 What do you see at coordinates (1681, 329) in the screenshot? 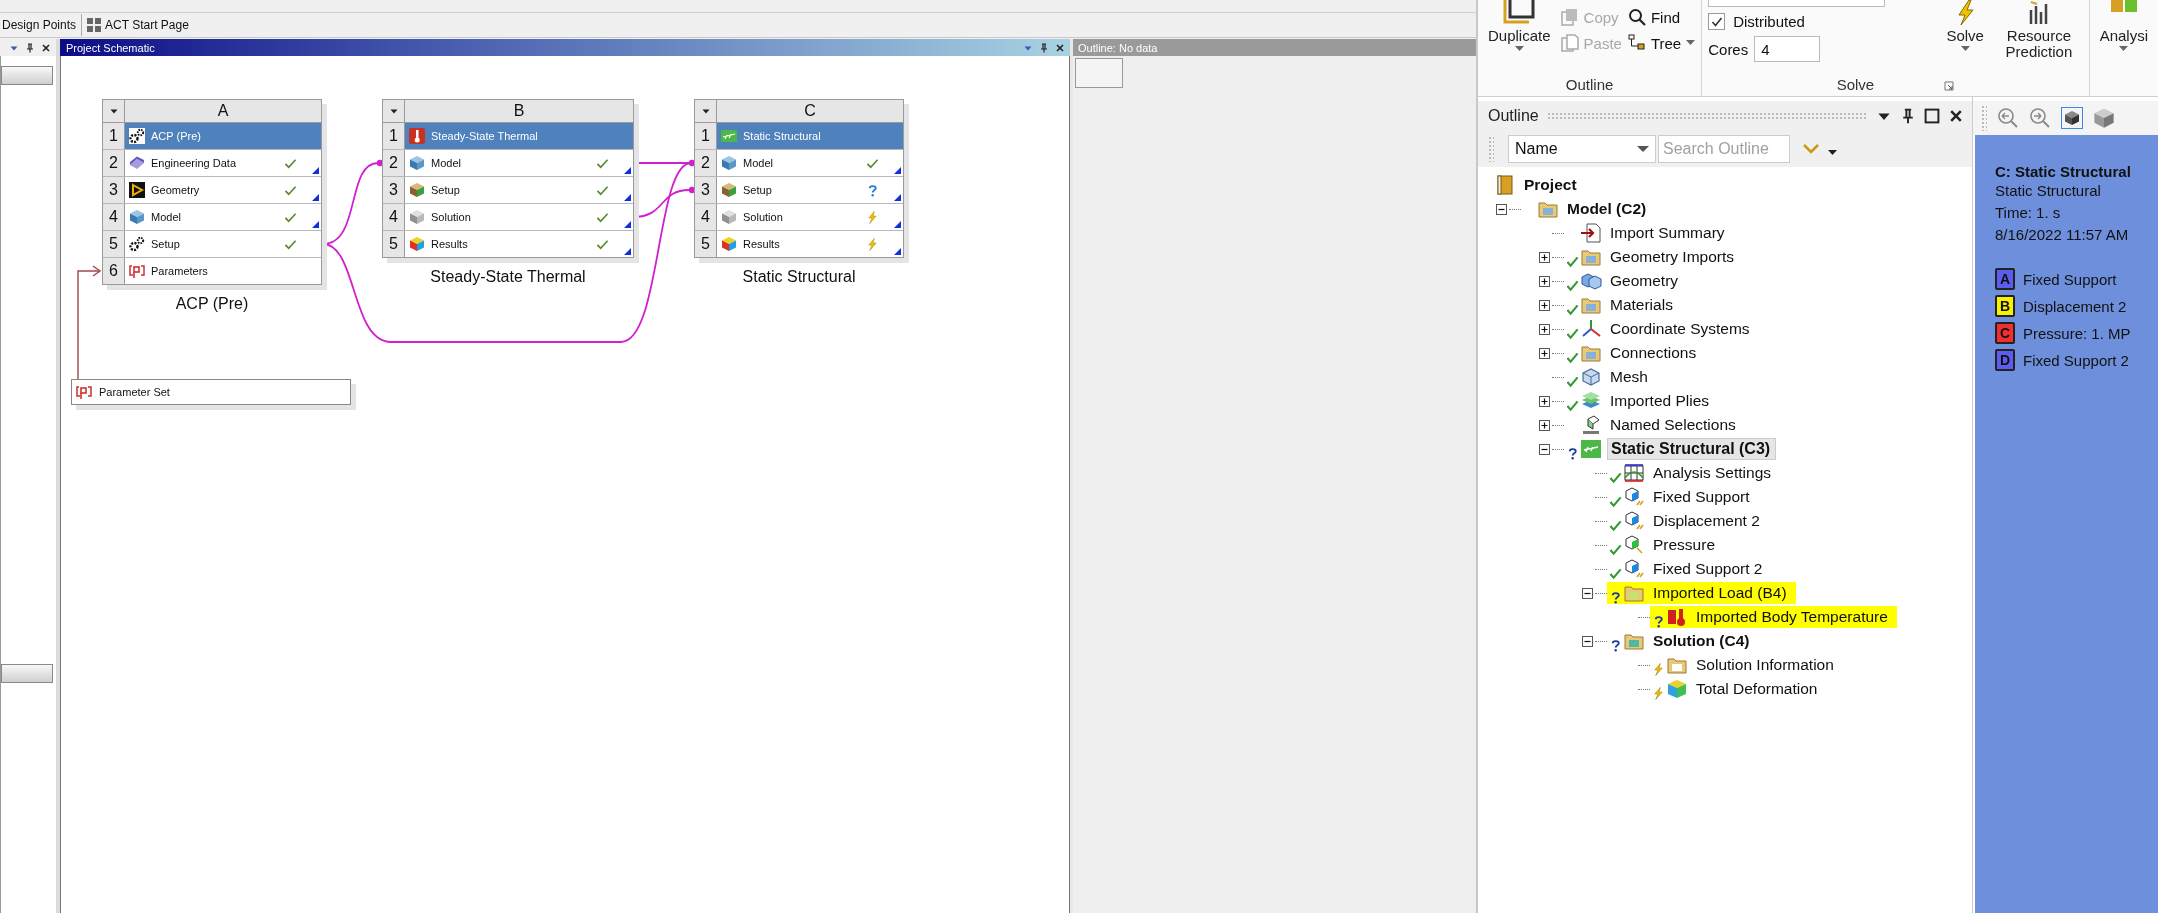
I see `tree-item: Coordinate Systems` at bounding box center [1681, 329].